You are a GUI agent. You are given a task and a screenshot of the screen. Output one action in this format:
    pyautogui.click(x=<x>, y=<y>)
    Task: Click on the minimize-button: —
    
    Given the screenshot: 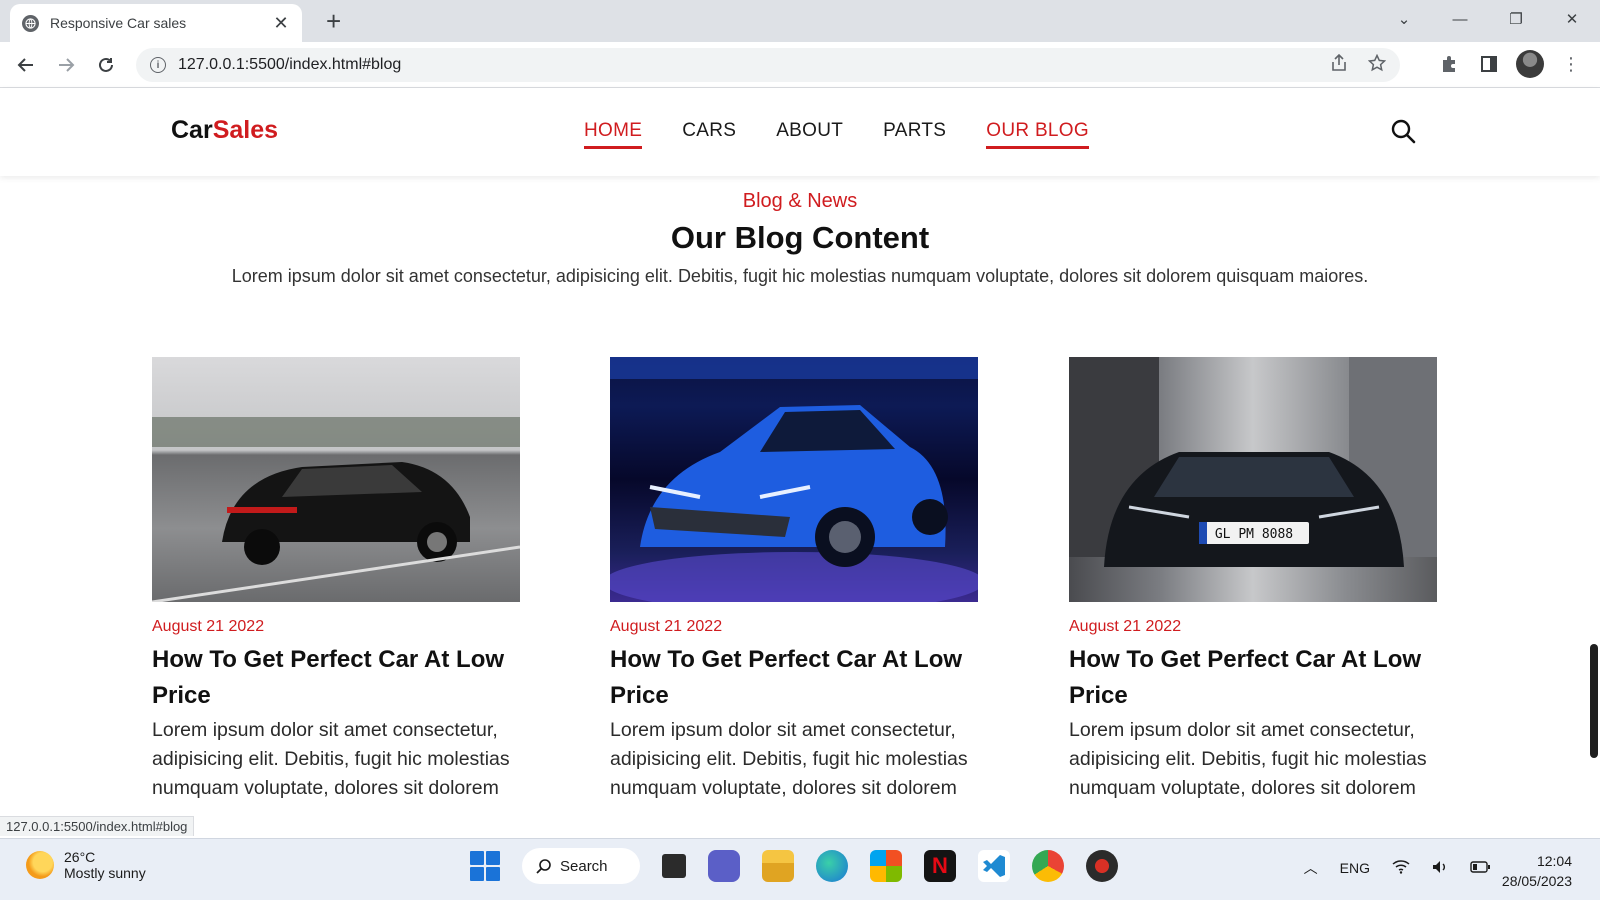 What is the action you would take?
    pyautogui.click(x=1460, y=19)
    